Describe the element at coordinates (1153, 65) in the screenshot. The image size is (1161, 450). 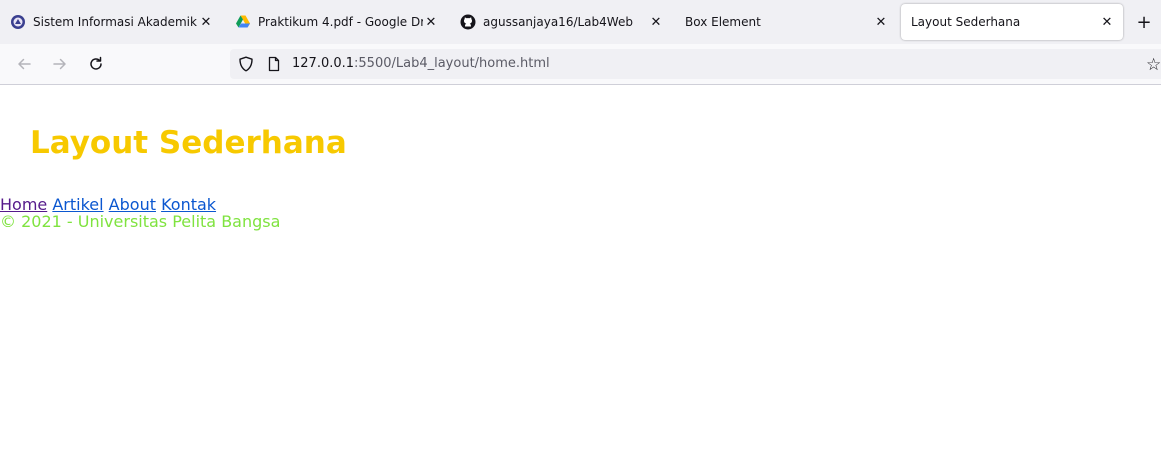
I see `bookmark-star-icon: ☆` at that location.